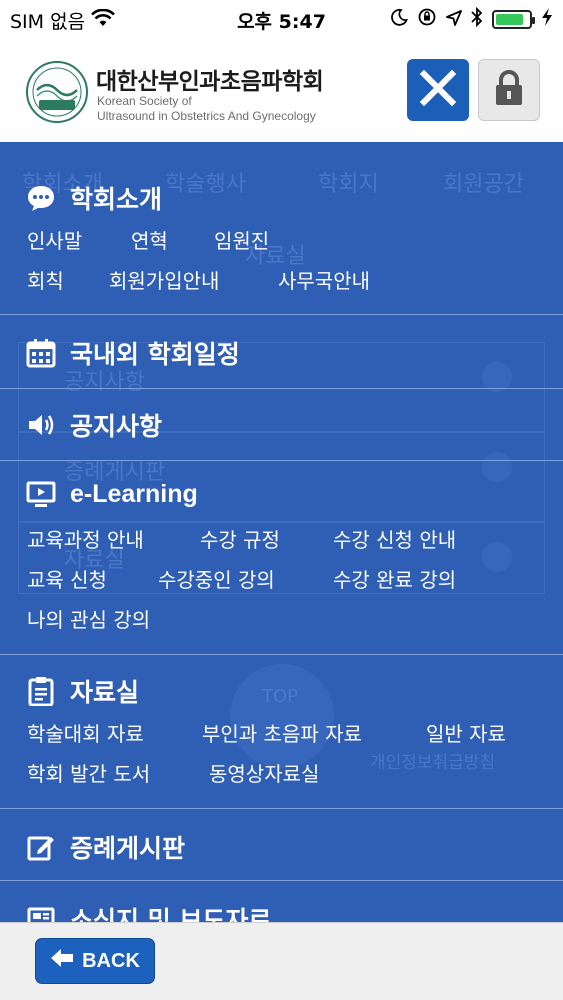 The image size is (563, 1000). What do you see at coordinates (281, 424) in the screenshot?
I see `menu-section-notices: 공지사항` at bounding box center [281, 424].